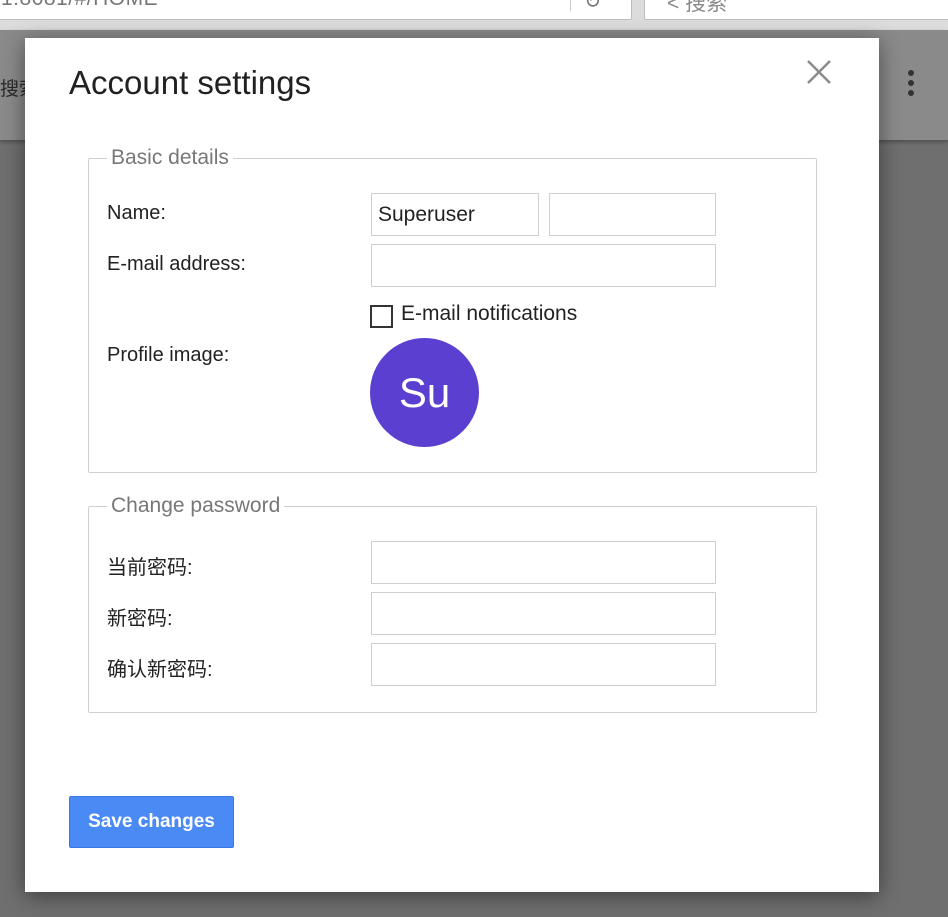 The width and height of the screenshot is (948, 917). I want to click on email-label: E-mail address:, so click(176, 264).